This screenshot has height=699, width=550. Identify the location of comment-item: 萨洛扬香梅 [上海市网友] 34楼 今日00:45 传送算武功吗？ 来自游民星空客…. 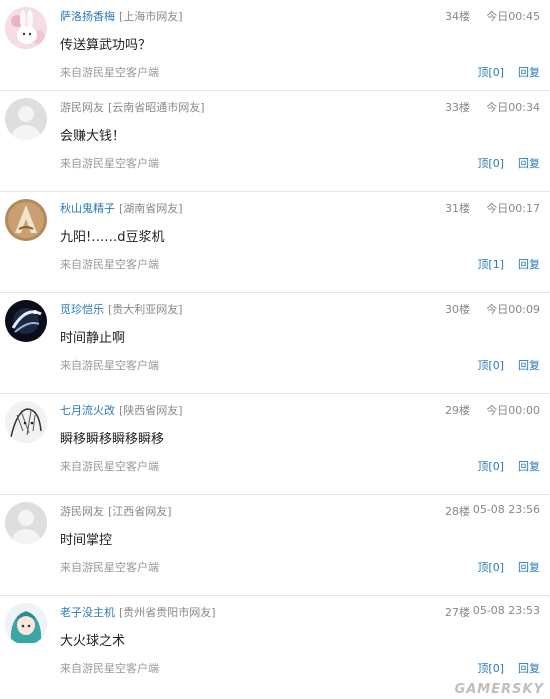
(275, 45).